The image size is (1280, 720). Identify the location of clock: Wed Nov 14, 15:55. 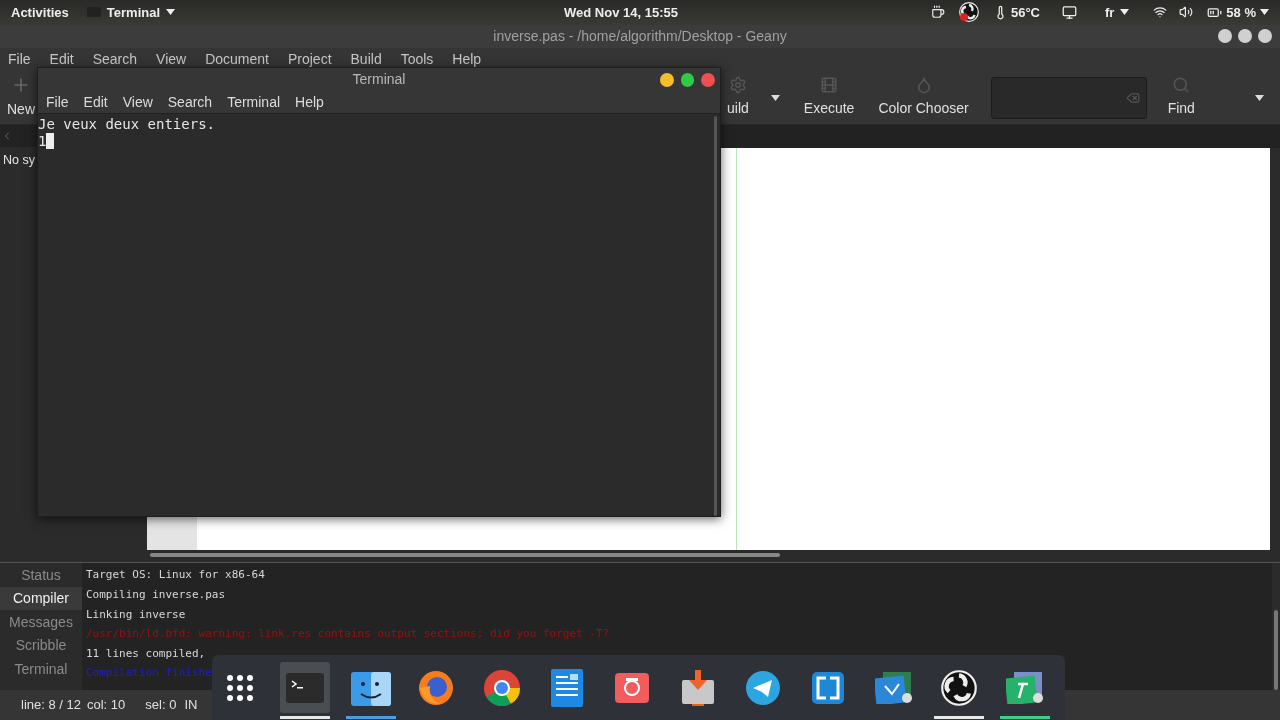
(621, 12).